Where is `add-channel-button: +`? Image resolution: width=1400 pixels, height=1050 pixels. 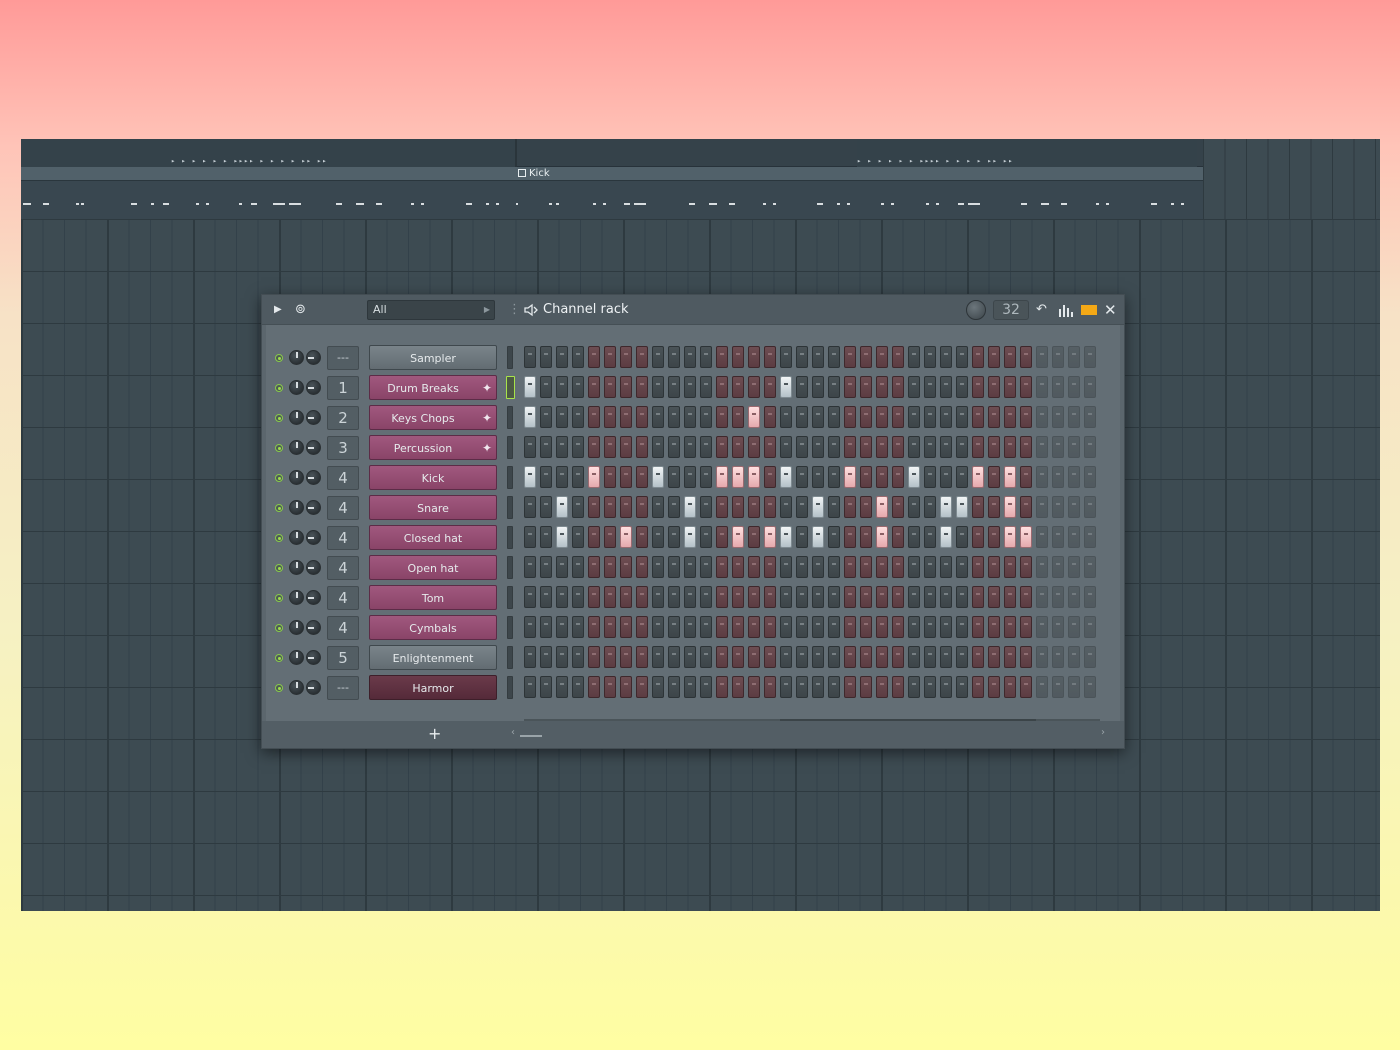
add-channel-button: + is located at coordinates (434, 734).